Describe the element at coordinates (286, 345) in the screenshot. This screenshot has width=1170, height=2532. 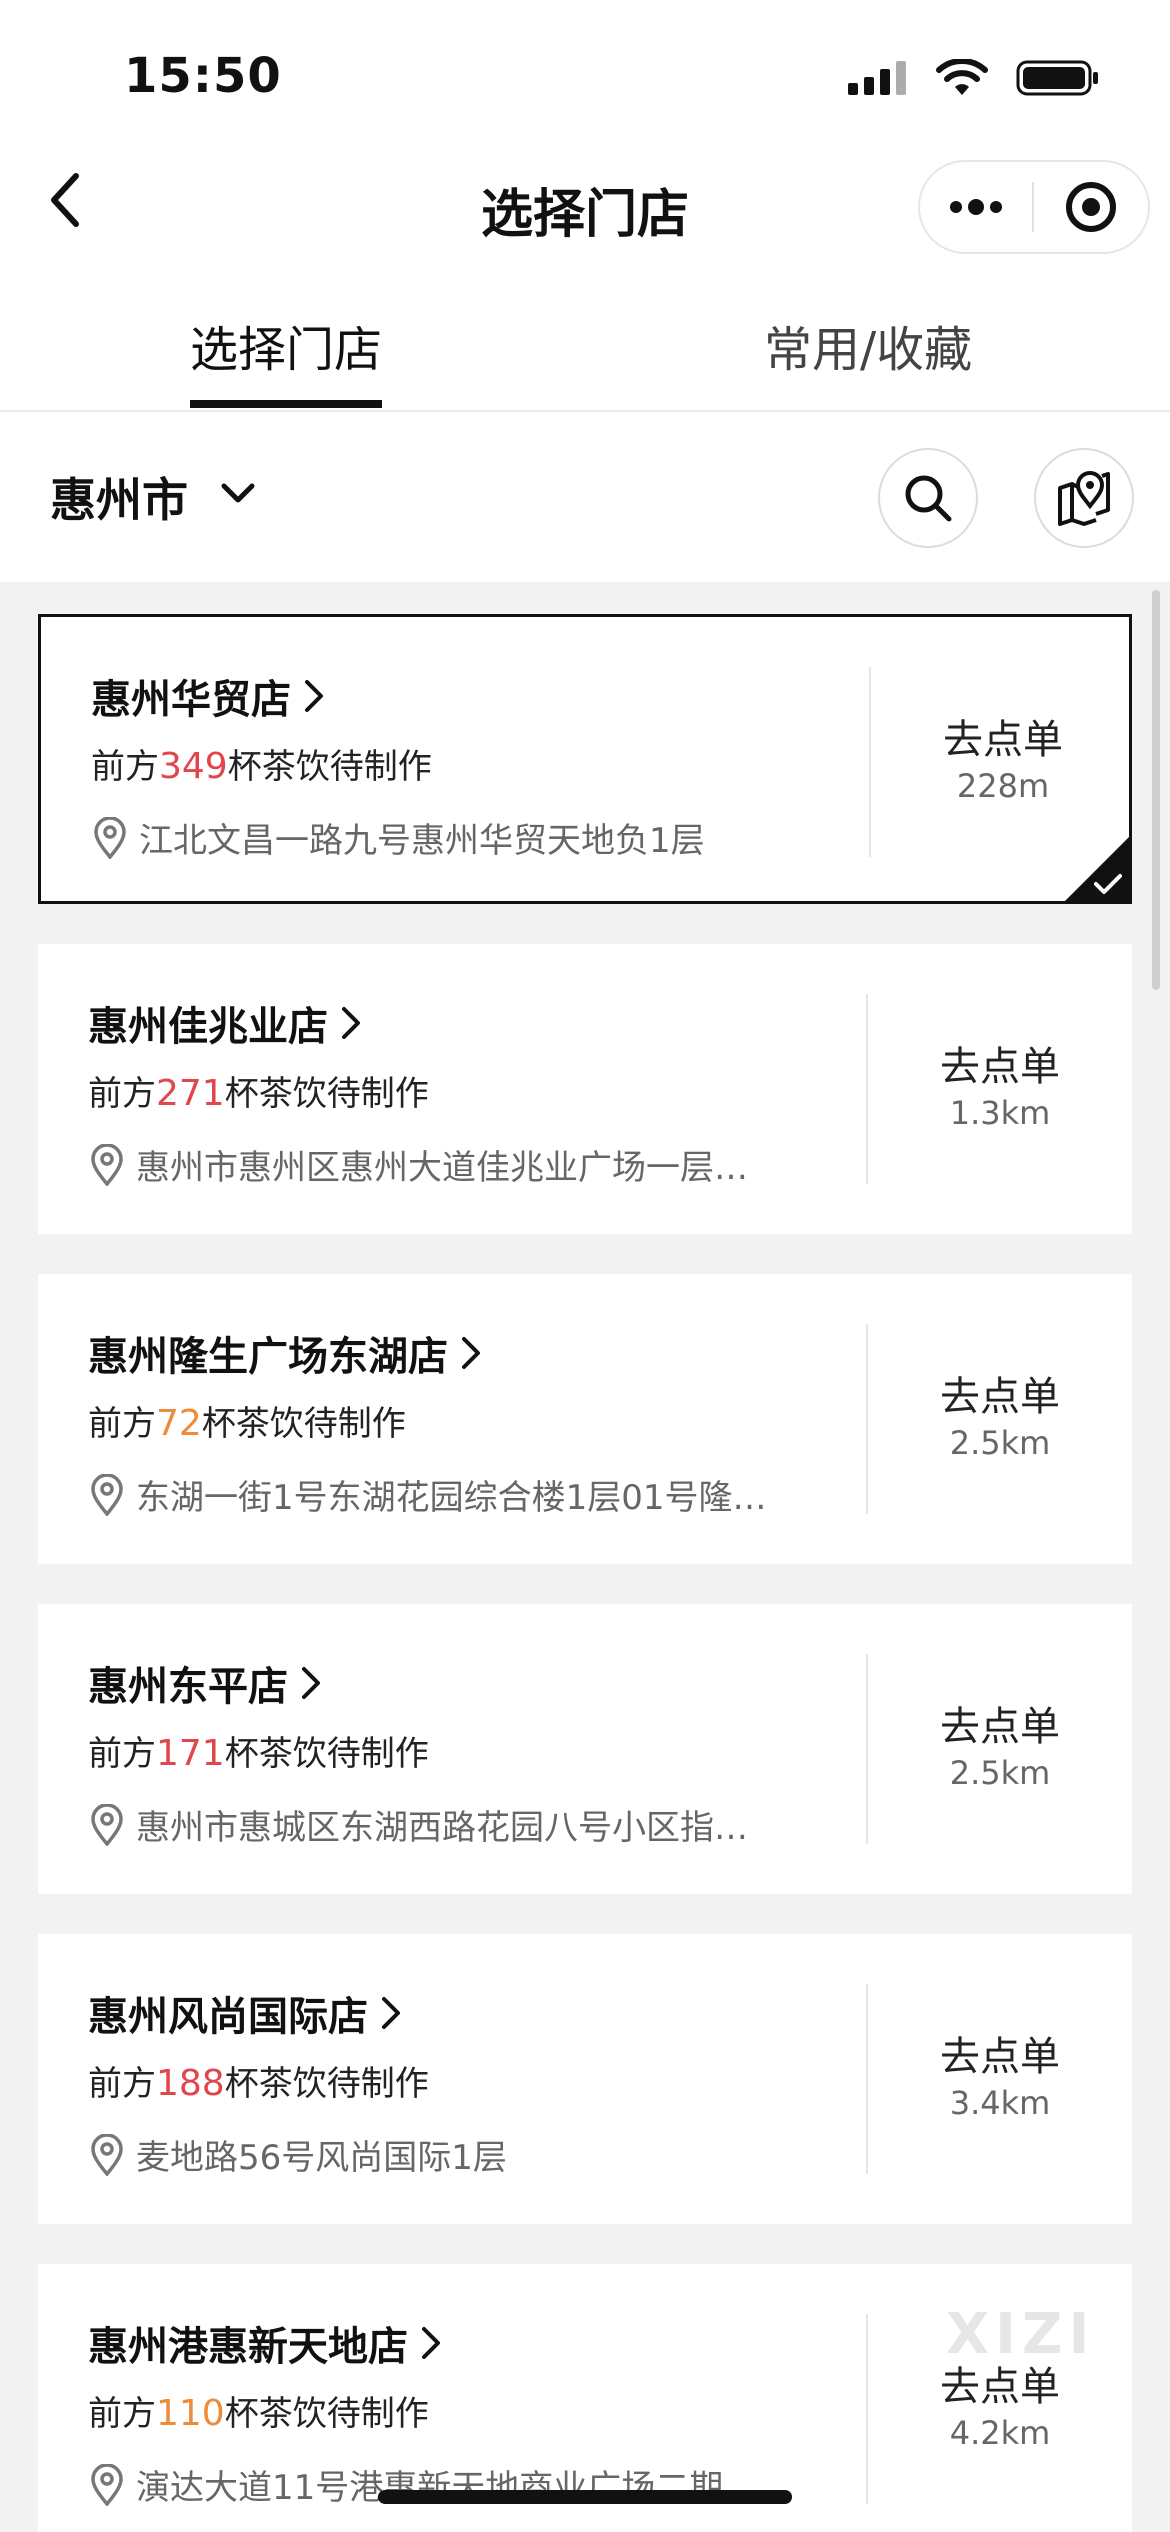
I see `tab-select-store: 选择门店` at that location.